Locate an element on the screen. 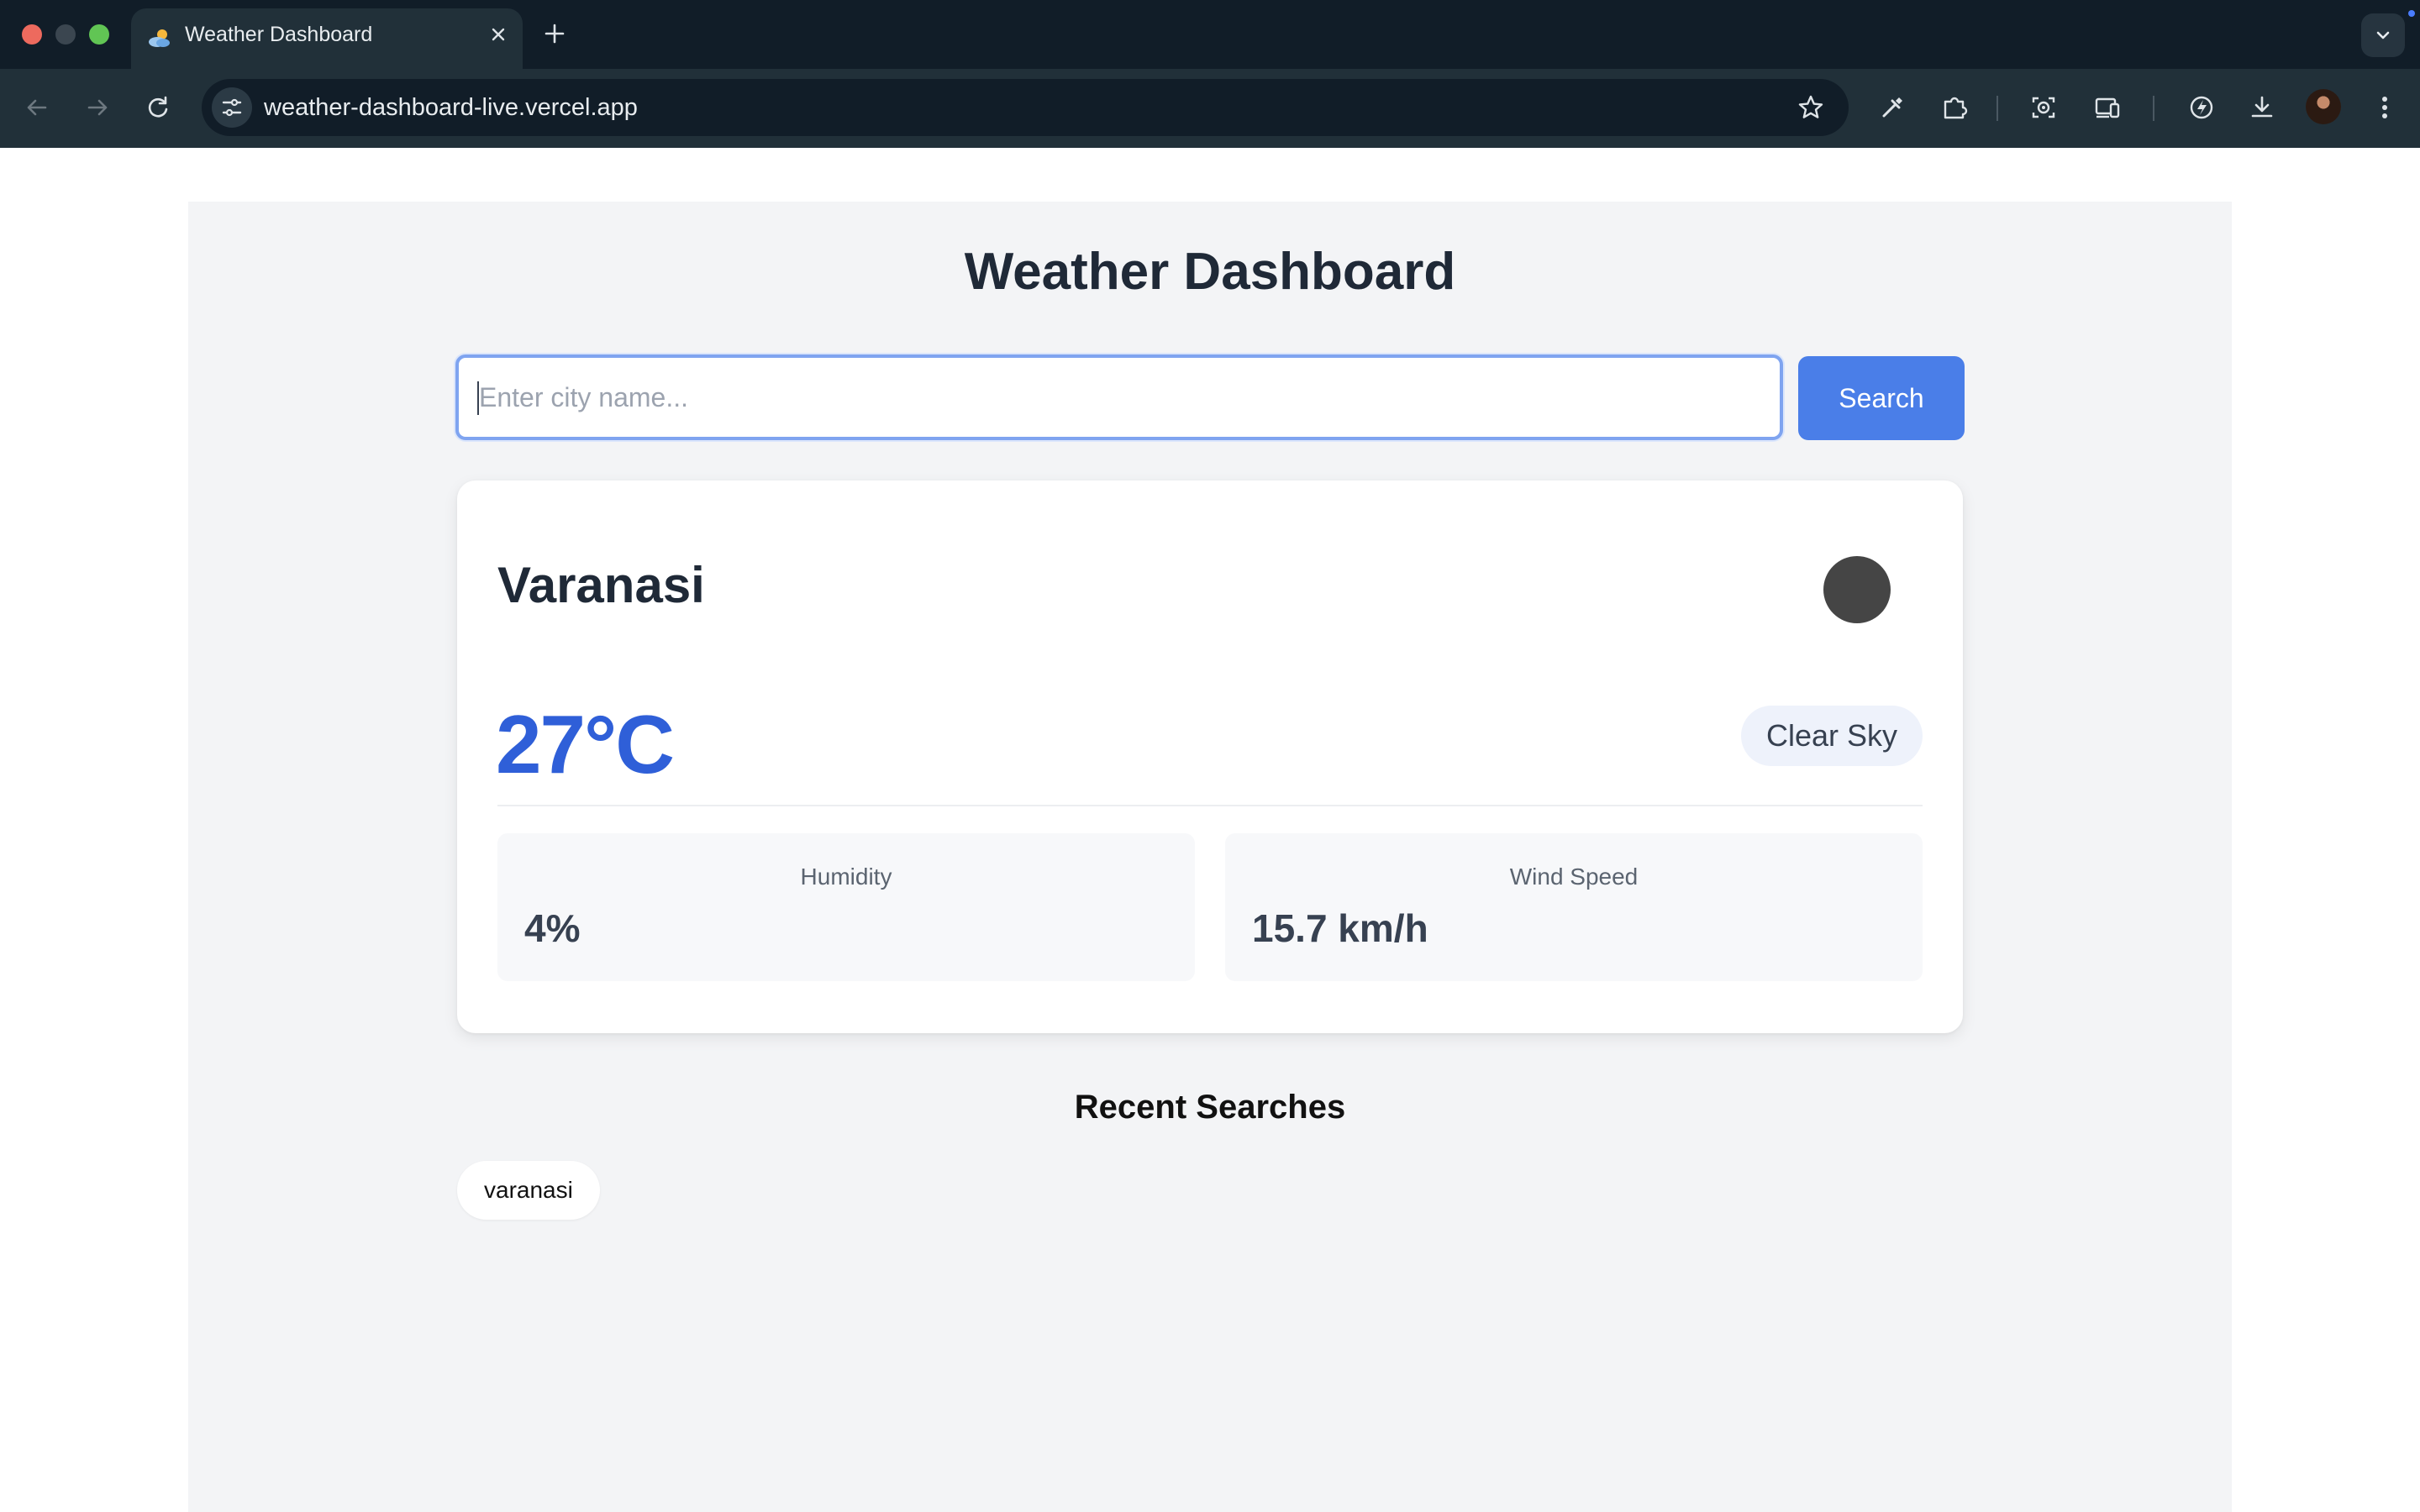  wind-speed-label: Wind Speed is located at coordinates (1574, 877).